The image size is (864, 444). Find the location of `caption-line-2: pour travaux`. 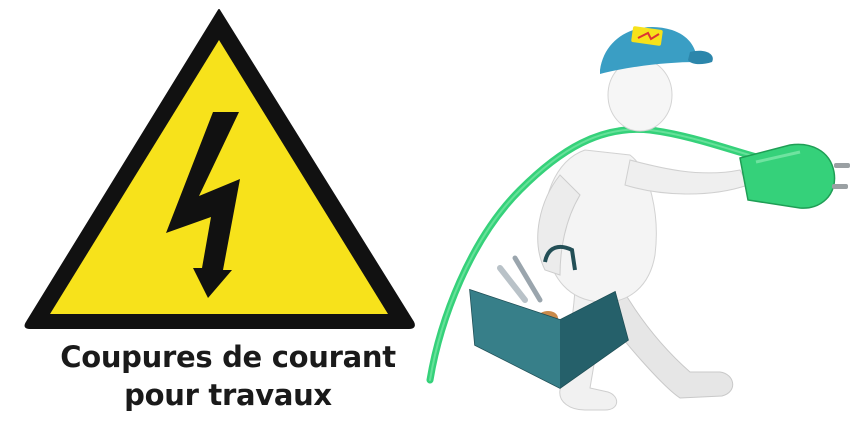

caption-line-2: pour travaux is located at coordinates (228, 395).